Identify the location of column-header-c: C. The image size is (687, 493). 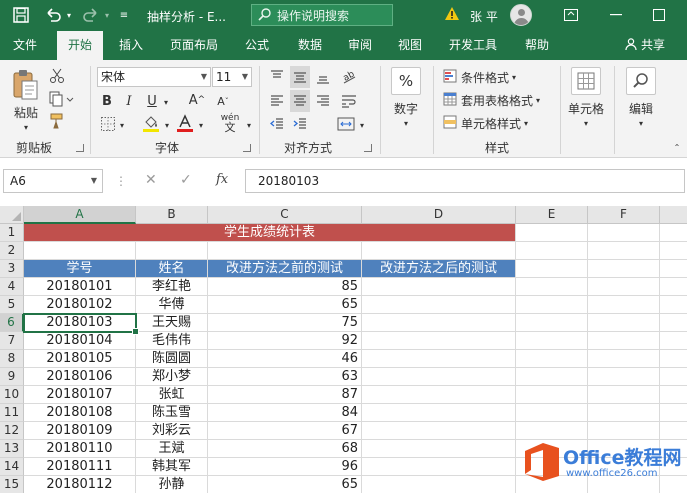
(285, 215).